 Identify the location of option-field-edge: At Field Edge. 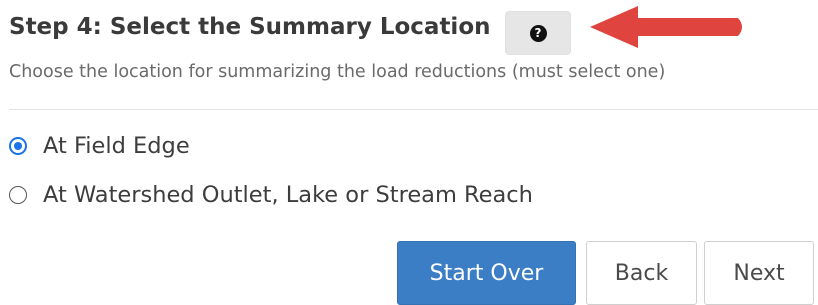
(99, 146).